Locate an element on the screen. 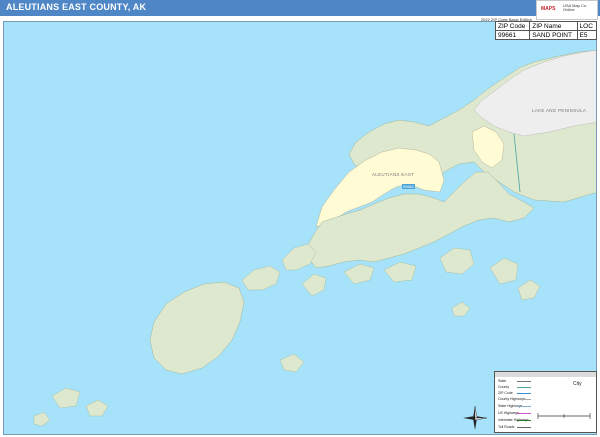 The width and height of the screenshot is (600, 437). legend-item: US Highways is located at coordinates (509, 413).